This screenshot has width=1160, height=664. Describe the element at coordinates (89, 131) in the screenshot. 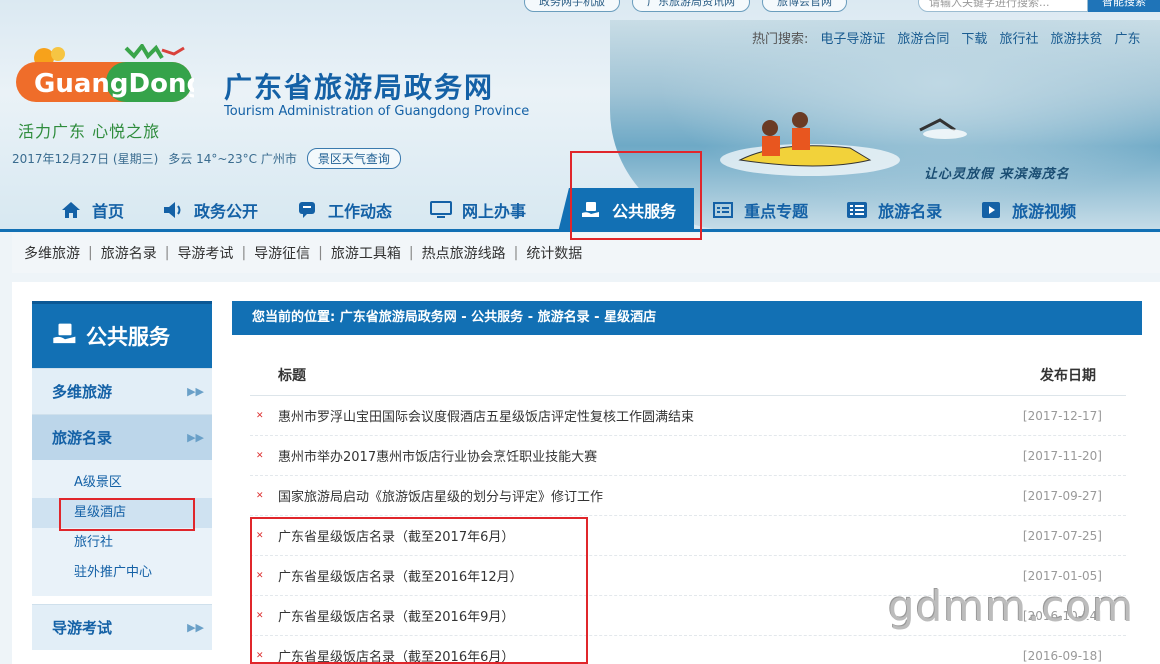

I see `logo-slogan: 活力广东 心悦之旅` at that location.